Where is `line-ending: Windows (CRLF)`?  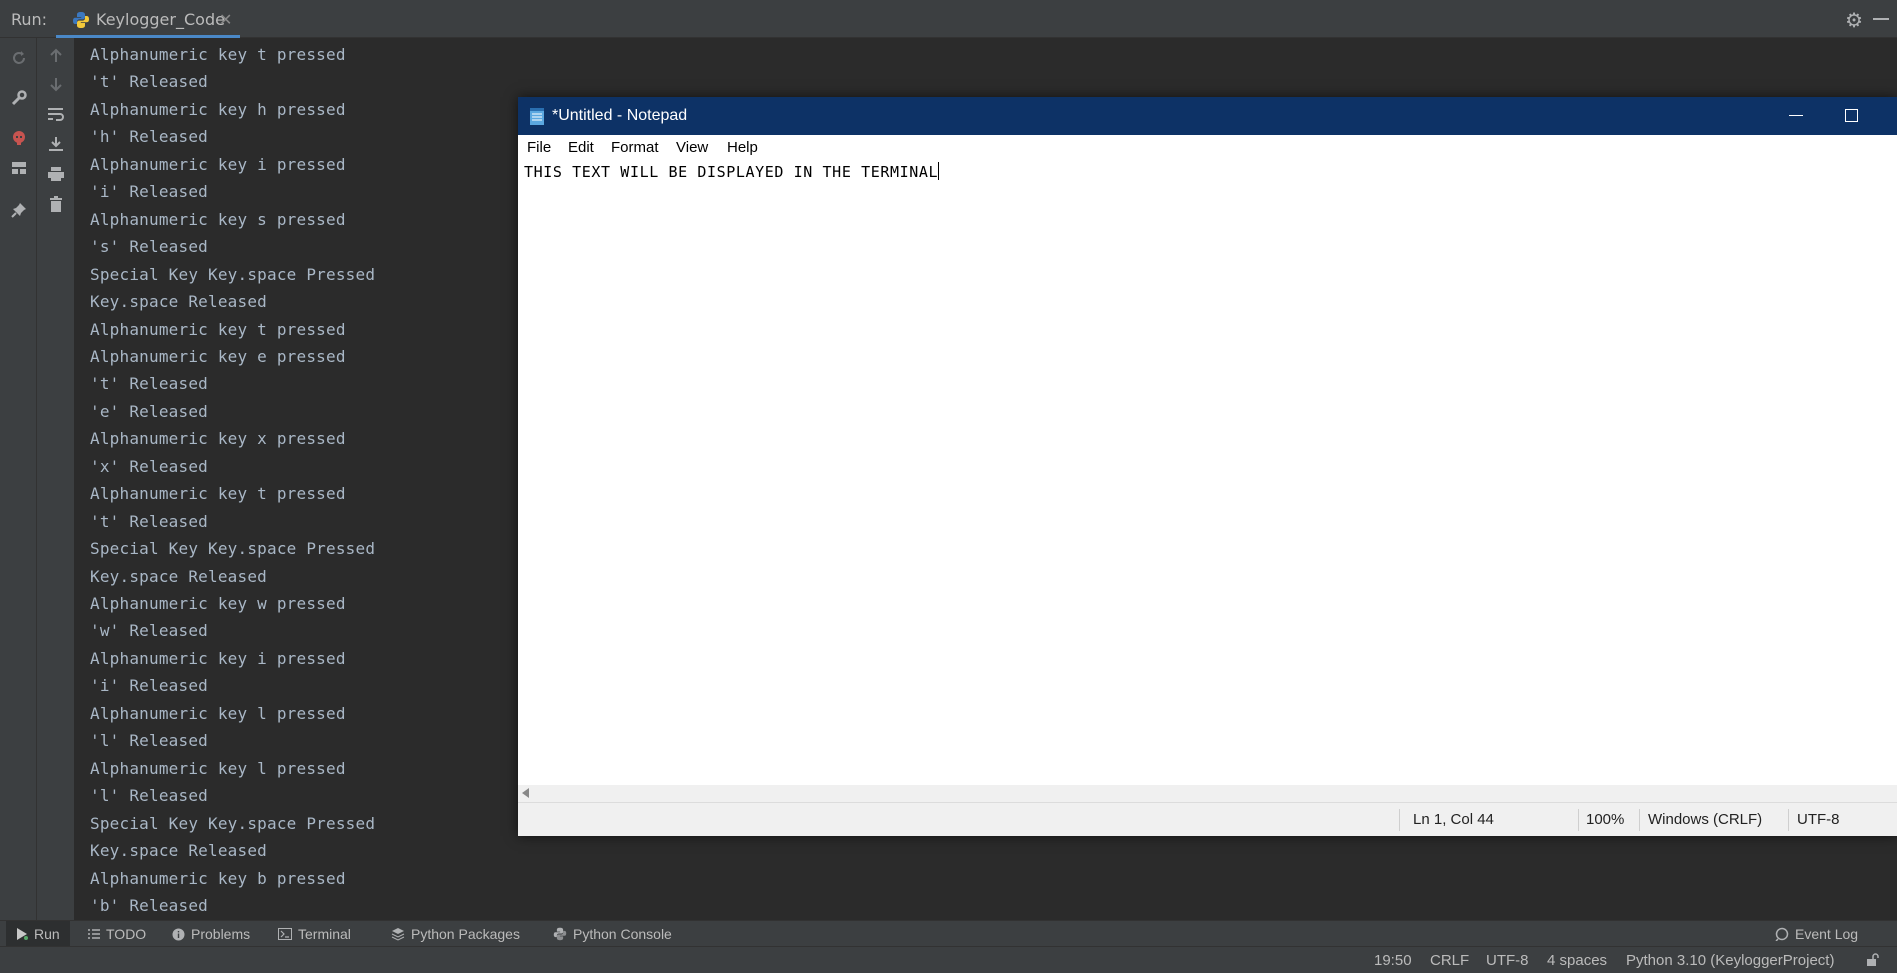
line-ending: Windows (CRLF) is located at coordinates (1705, 819).